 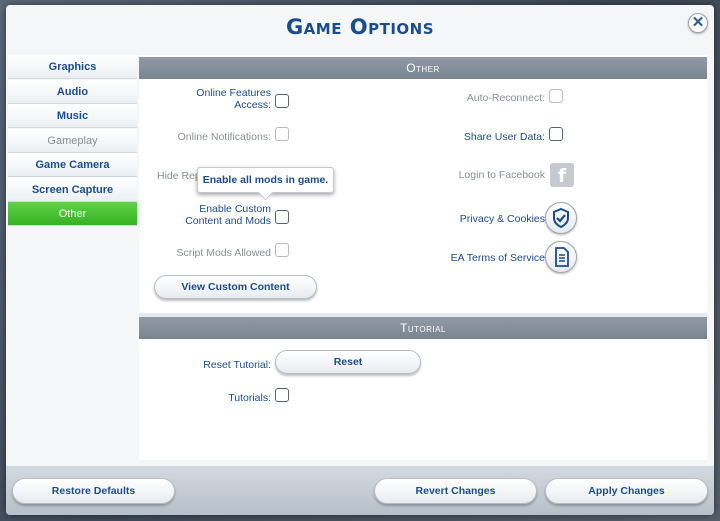 I want to click on share-user-data-label: Share User Data:, so click(x=504, y=137).